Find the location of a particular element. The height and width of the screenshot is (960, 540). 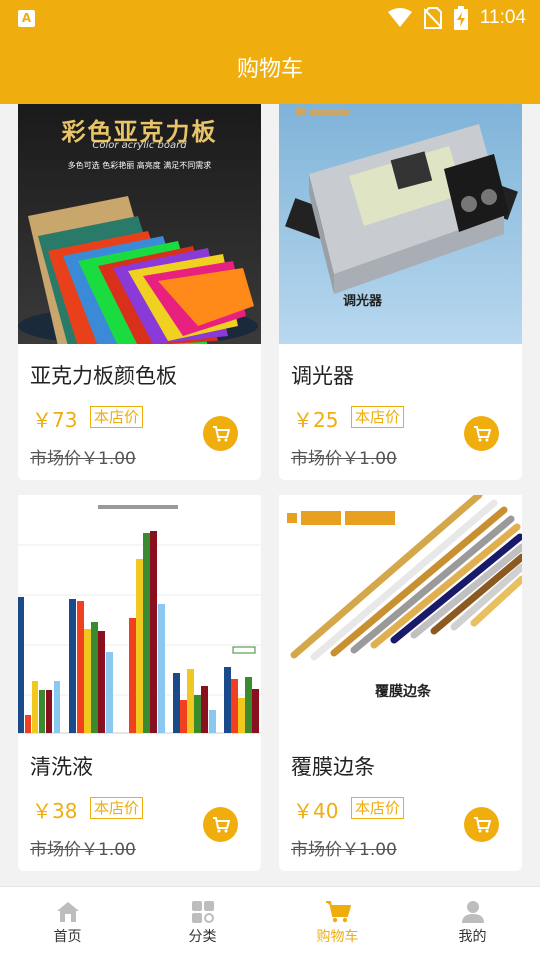

app-bar: A 11:04 购物车 is located at coordinates (270, 52).